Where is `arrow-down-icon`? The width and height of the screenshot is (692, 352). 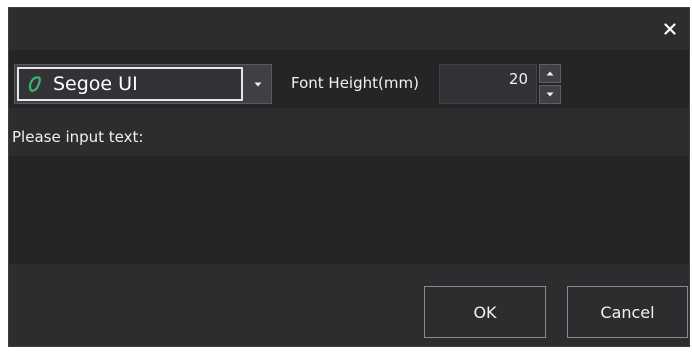
arrow-down-icon is located at coordinates (550, 94).